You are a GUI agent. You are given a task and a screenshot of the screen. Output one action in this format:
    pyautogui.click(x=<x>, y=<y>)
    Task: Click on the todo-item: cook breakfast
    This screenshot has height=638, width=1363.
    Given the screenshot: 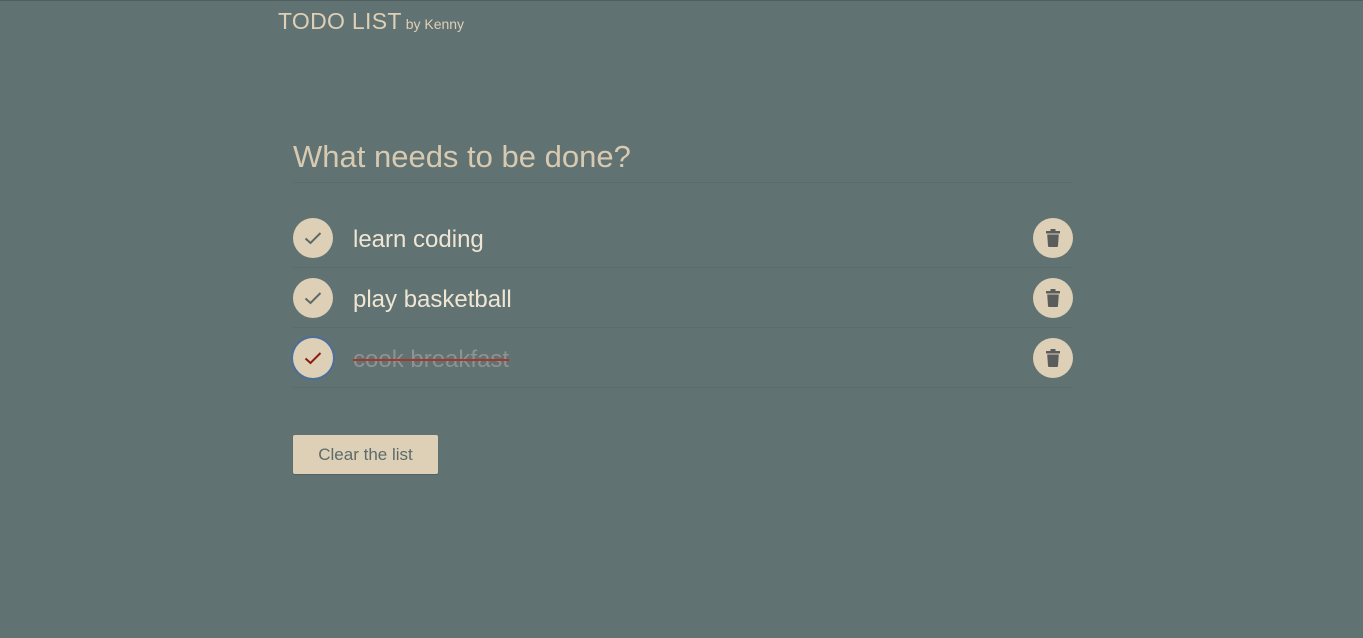 What is the action you would take?
    pyautogui.click(x=683, y=358)
    